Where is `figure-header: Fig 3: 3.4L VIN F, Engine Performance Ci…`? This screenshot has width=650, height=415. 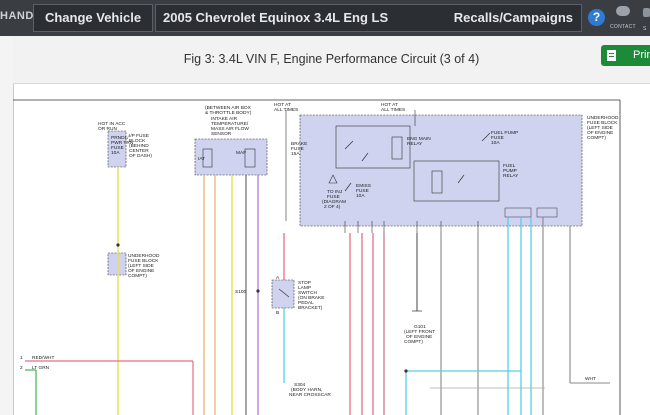 figure-header: Fig 3: 3.4L VIN F, Engine Performance Ci… is located at coordinates (331, 60).